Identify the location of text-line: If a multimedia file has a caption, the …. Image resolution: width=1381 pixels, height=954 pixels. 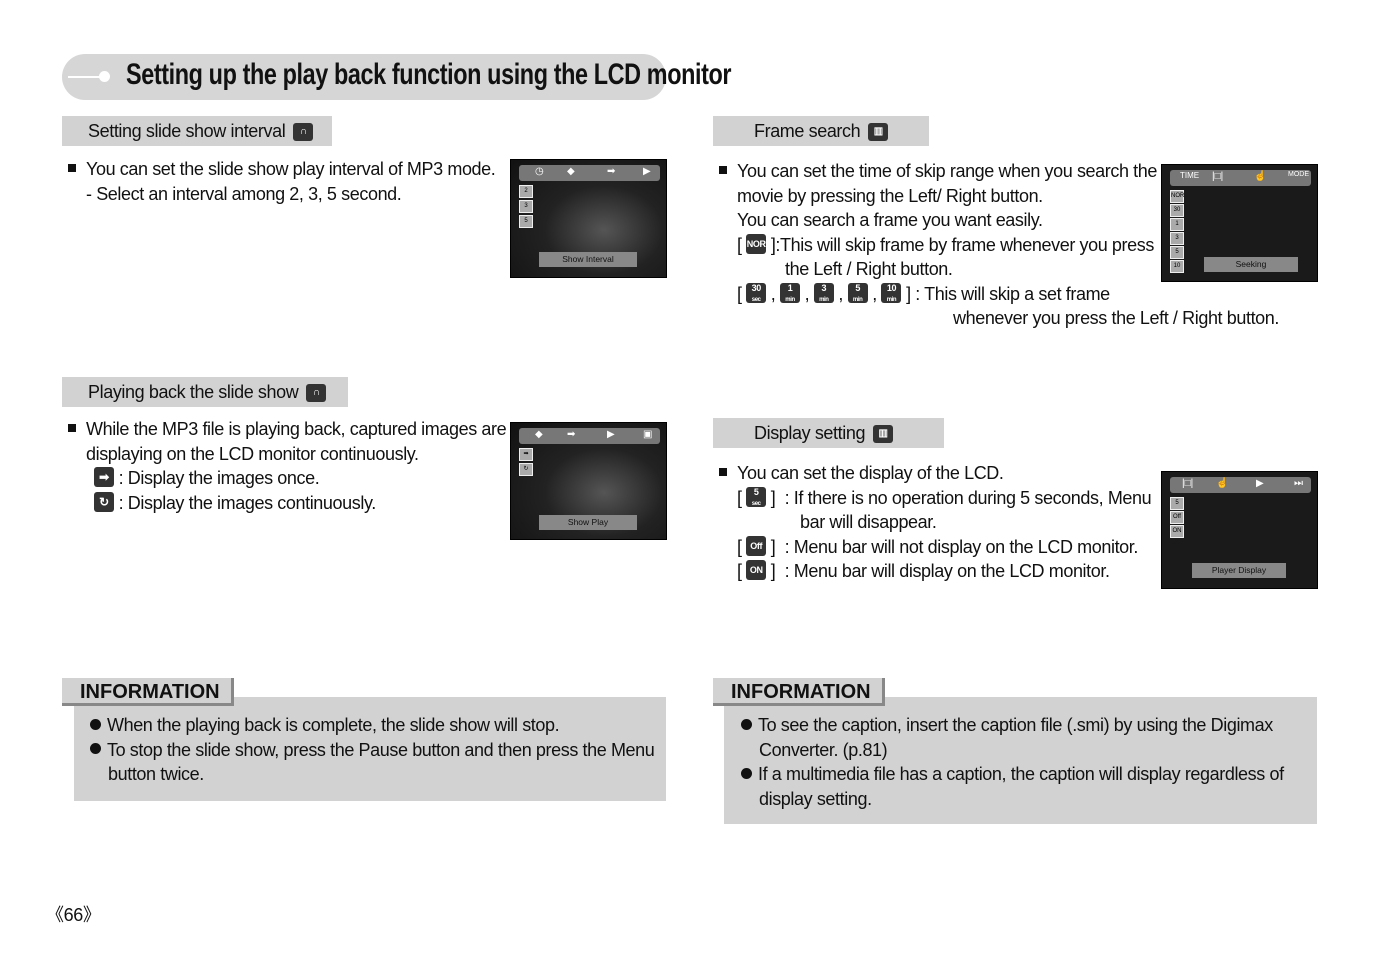
(1021, 774).